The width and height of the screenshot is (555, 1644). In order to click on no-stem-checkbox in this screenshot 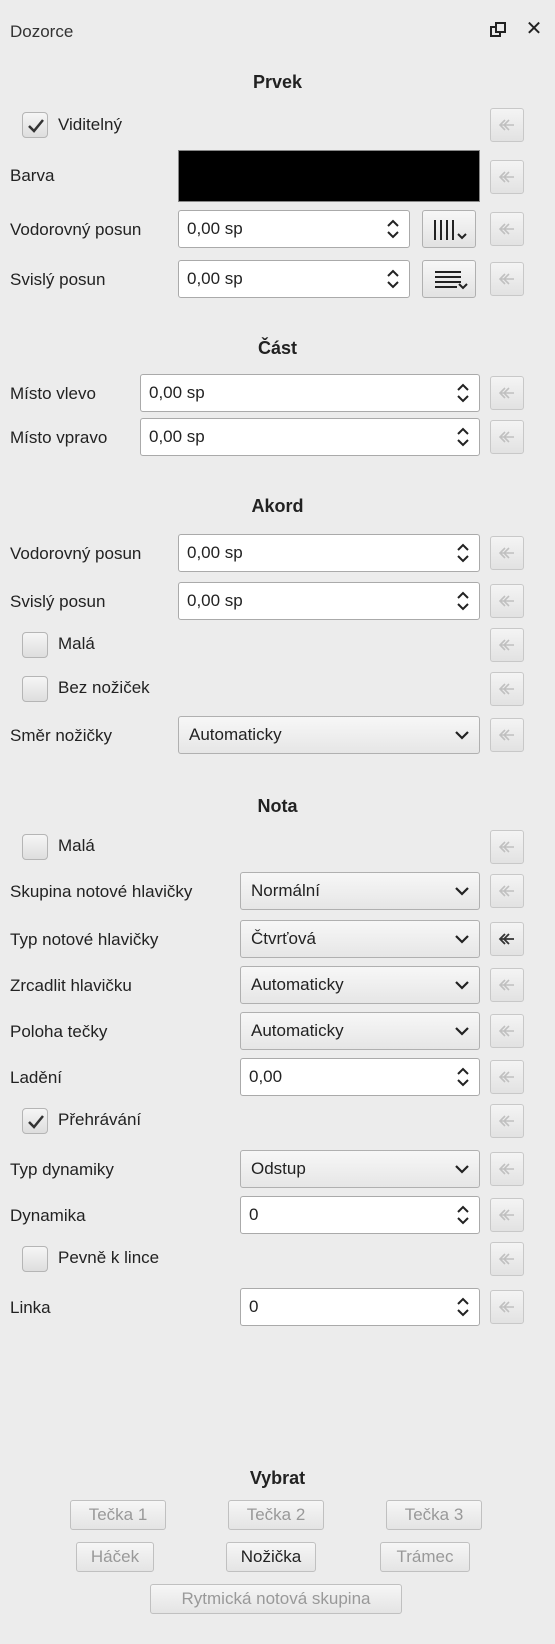, I will do `click(35, 689)`.